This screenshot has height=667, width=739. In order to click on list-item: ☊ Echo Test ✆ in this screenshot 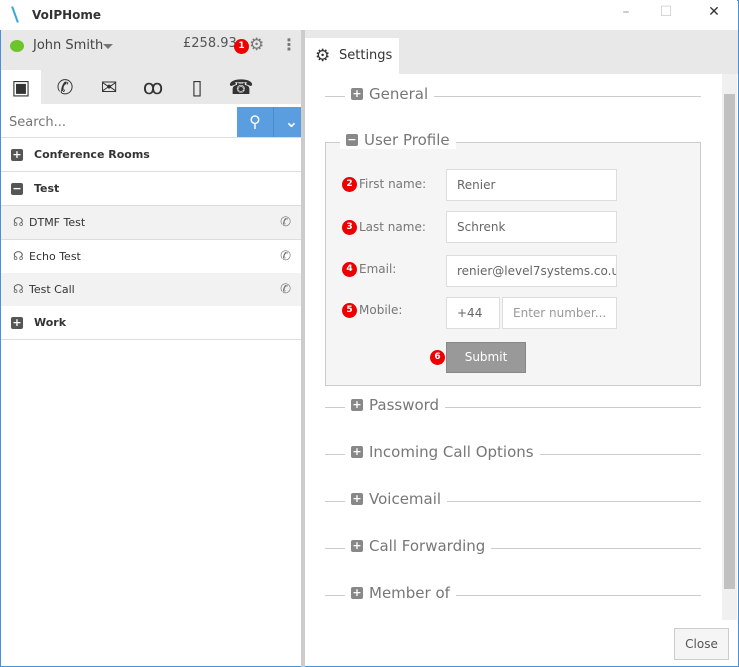, I will do `click(151, 257)`.